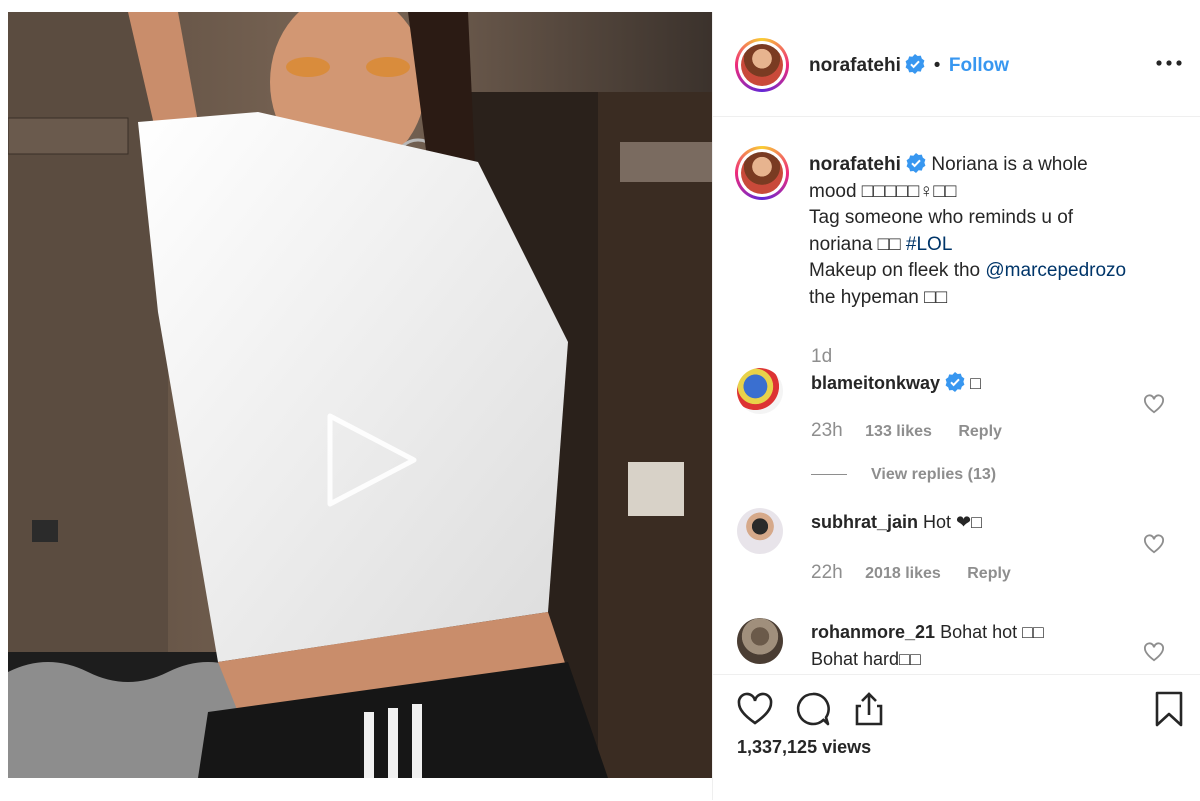  What do you see at coordinates (873, 632) in the screenshot?
I see `commenter-username: rohanmore_21` at bounding box center [873, 632].